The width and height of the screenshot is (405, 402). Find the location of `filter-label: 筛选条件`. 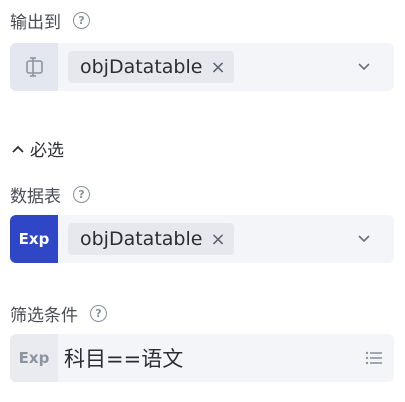

filter-label: 筛选条件 is located at coordinates (44, 316).